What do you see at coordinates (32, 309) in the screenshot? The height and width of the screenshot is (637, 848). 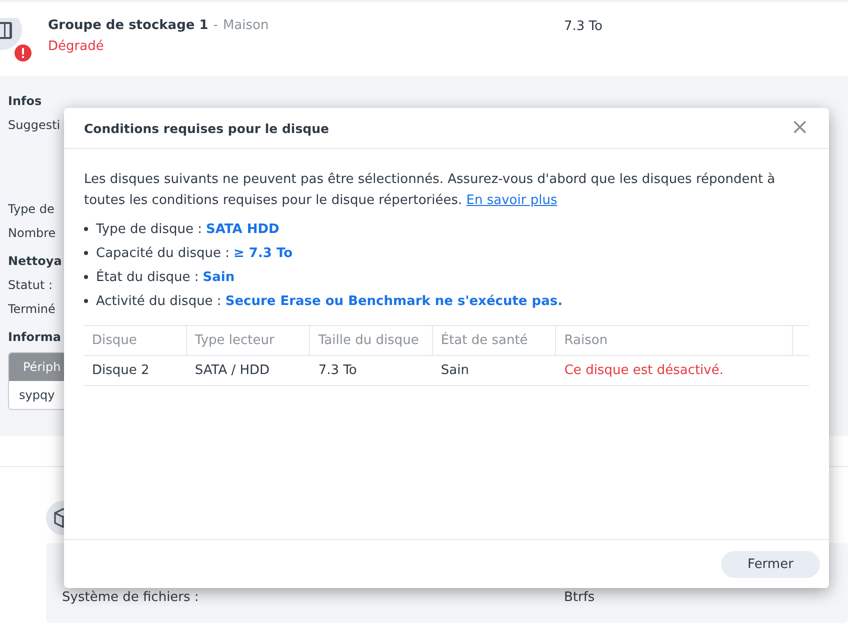 I see `info-label: Terminé` at bounding box center [32, 309].